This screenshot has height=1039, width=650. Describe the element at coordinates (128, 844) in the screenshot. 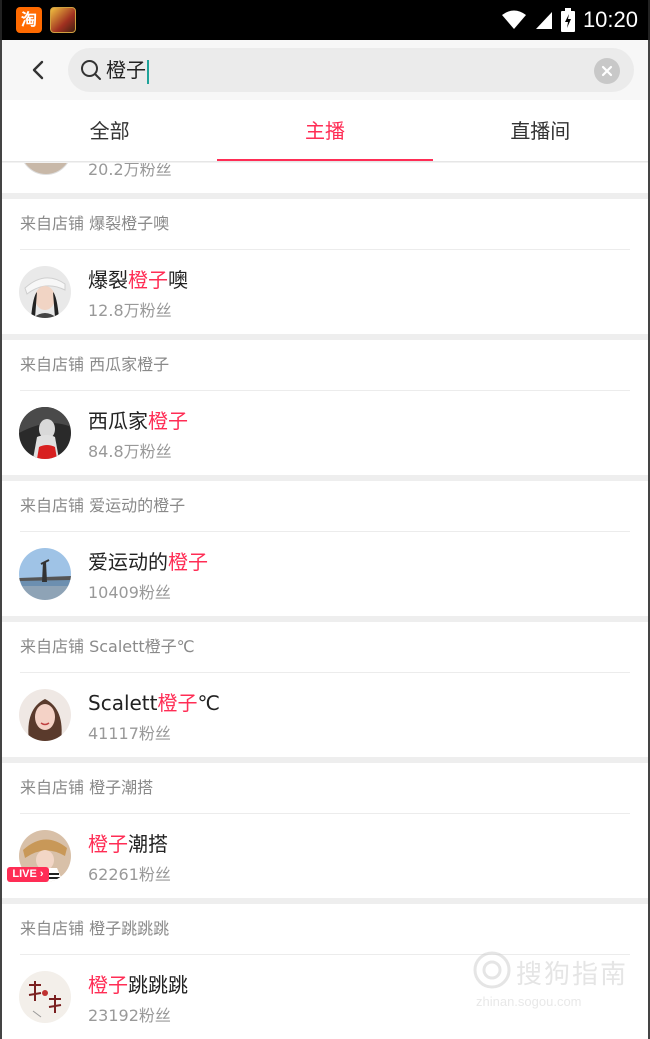

I see `anchor-name: 橙子潮搭` at that location.